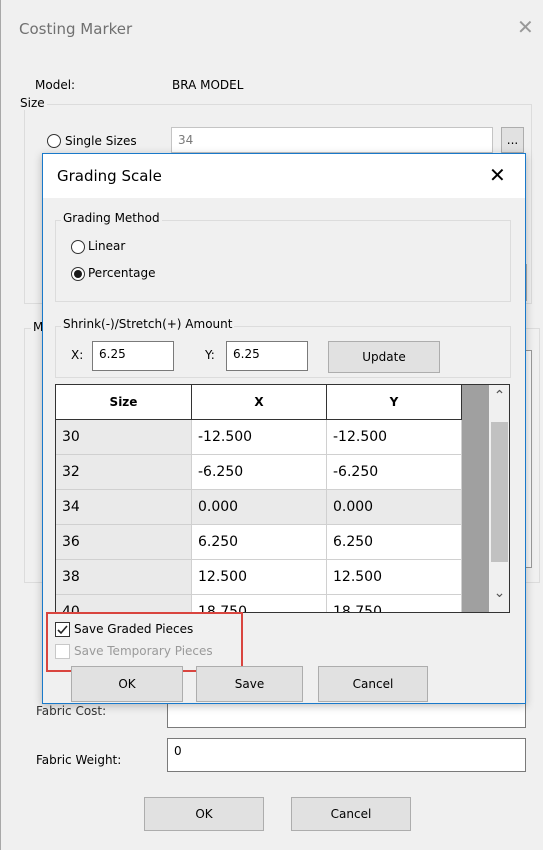 This screenshot has height=850, width=543. What do you see at coordinates (394, 603) in the screenshot?
I see `y-cell: 18.750` at bounding box center [394, 603].